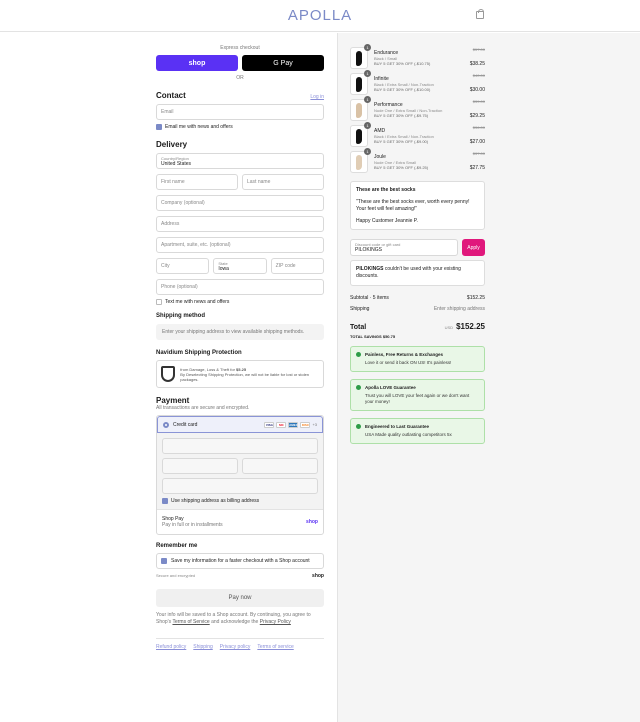  Describe the element at coordinates (402, 63) in the screenshot. I see `item-promo: BUY 5 GET 30% OFF (-$10.75)` at that location.